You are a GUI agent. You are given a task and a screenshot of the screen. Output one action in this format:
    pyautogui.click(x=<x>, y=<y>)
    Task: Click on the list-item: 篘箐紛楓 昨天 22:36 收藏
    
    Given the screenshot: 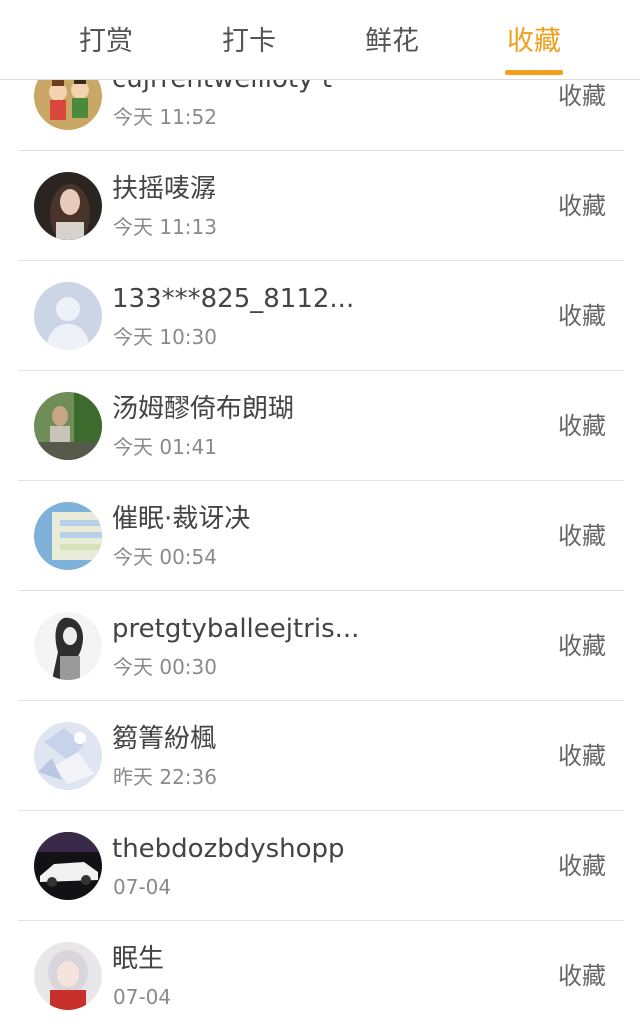 What is the action you would take?
    pyautogui.click(x=320, y=756)
    